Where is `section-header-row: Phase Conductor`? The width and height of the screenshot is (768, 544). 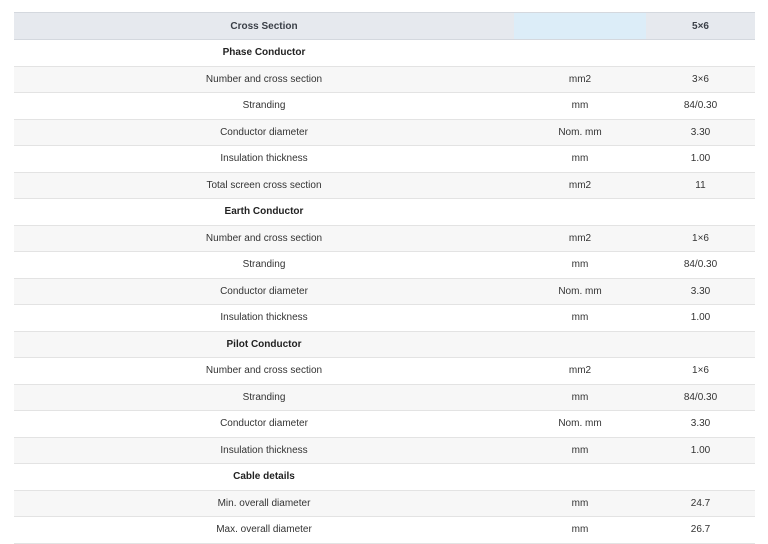 section-header-row: Phase Conductor is located at coordinates (384, 53).